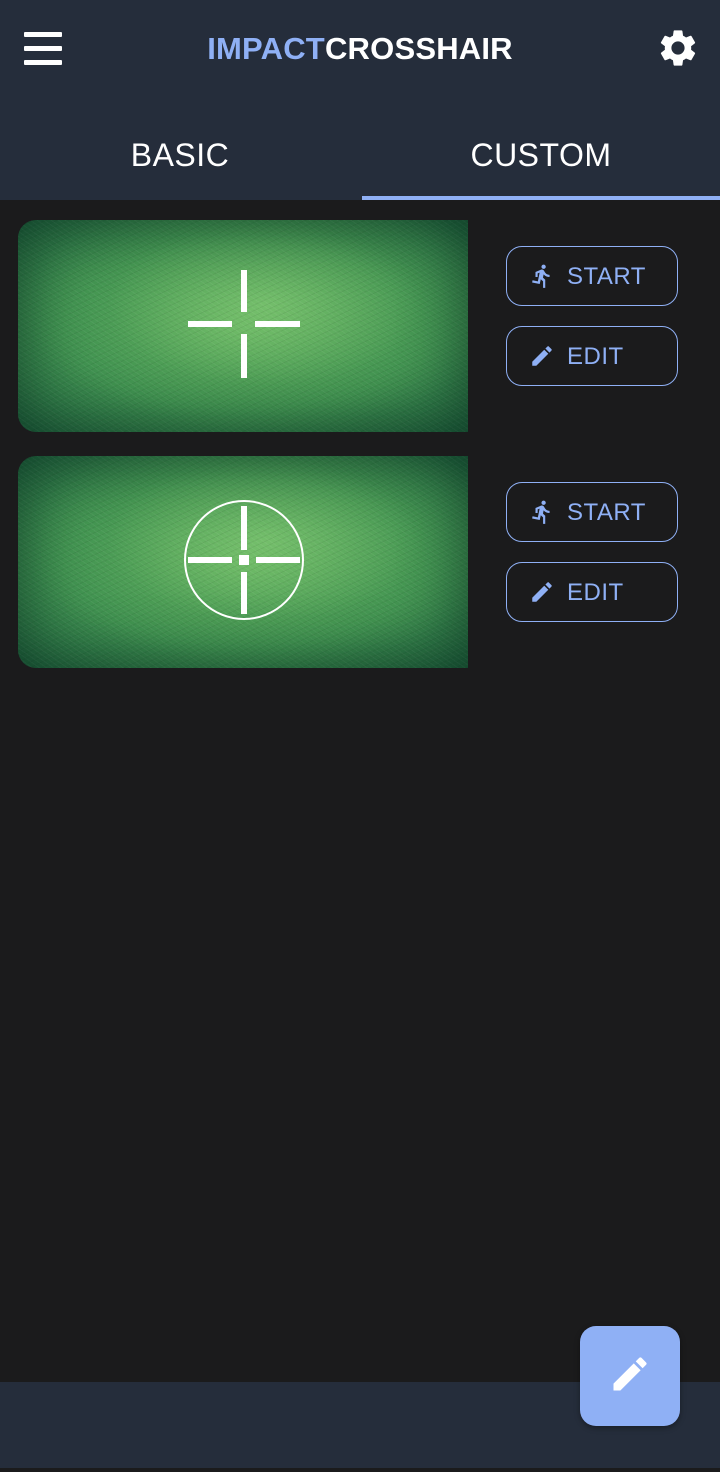  I want to click on create-crosshair-fab, so click(630, 1376).